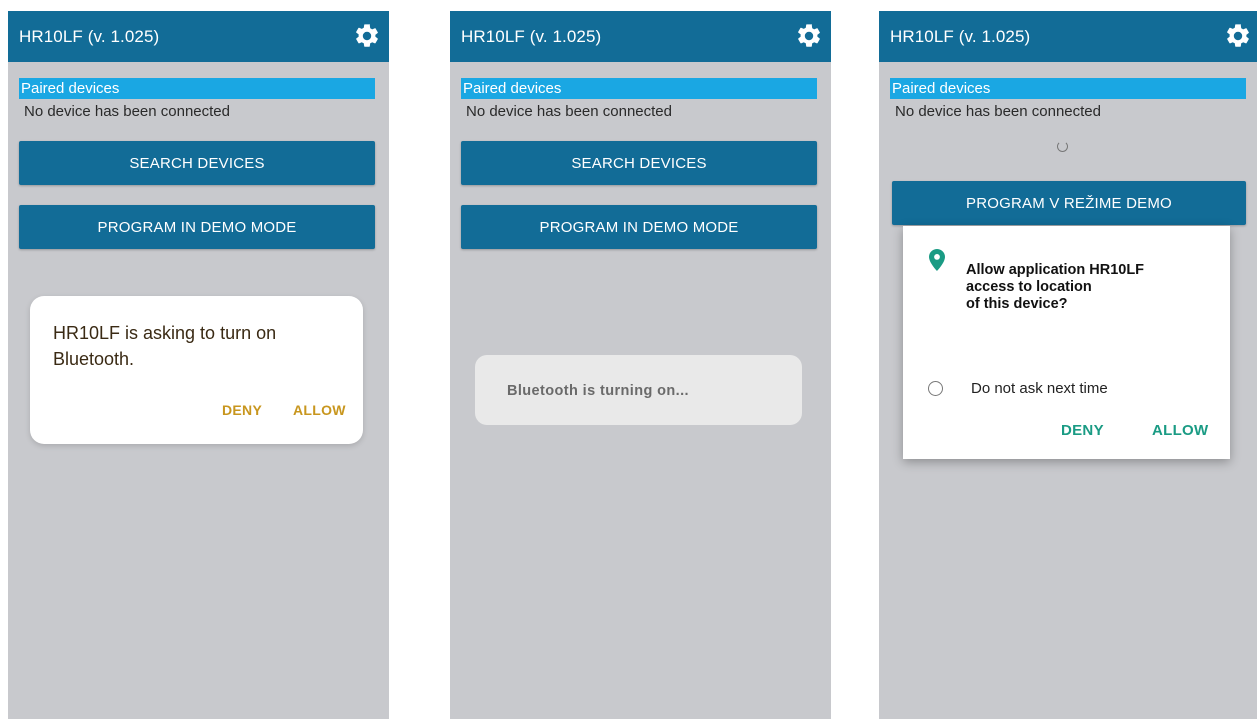  What do you see at coordinates (1062, 146) in the screenshot?
I see `spinner-icon` at bounding box center [1062, 146].